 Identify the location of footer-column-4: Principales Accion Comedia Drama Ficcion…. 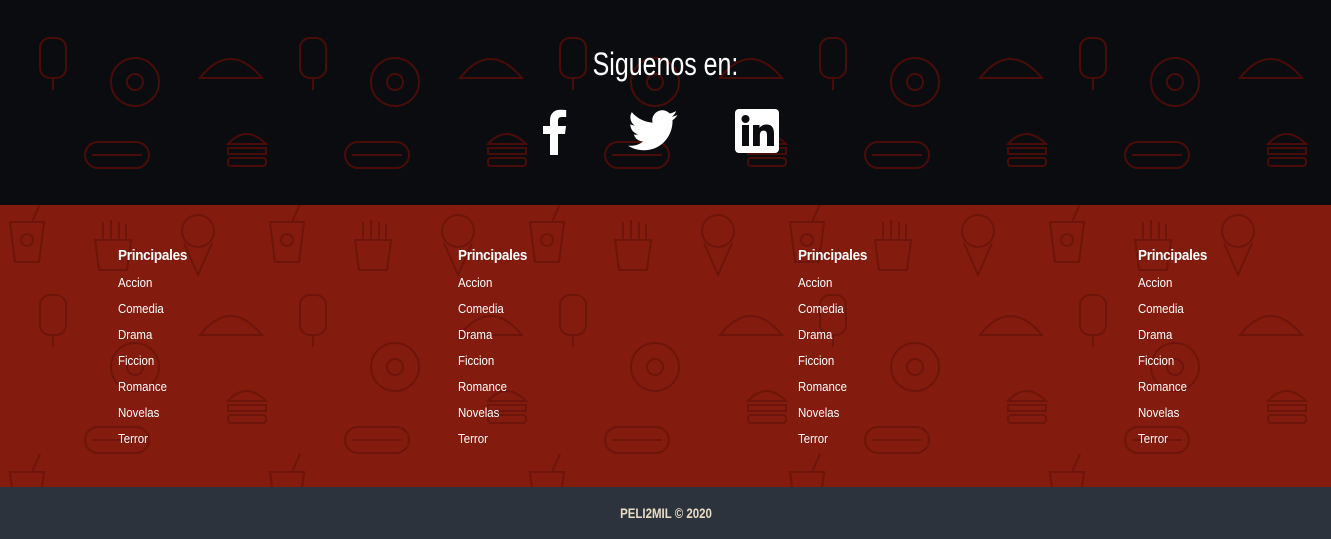
(1234, 352).